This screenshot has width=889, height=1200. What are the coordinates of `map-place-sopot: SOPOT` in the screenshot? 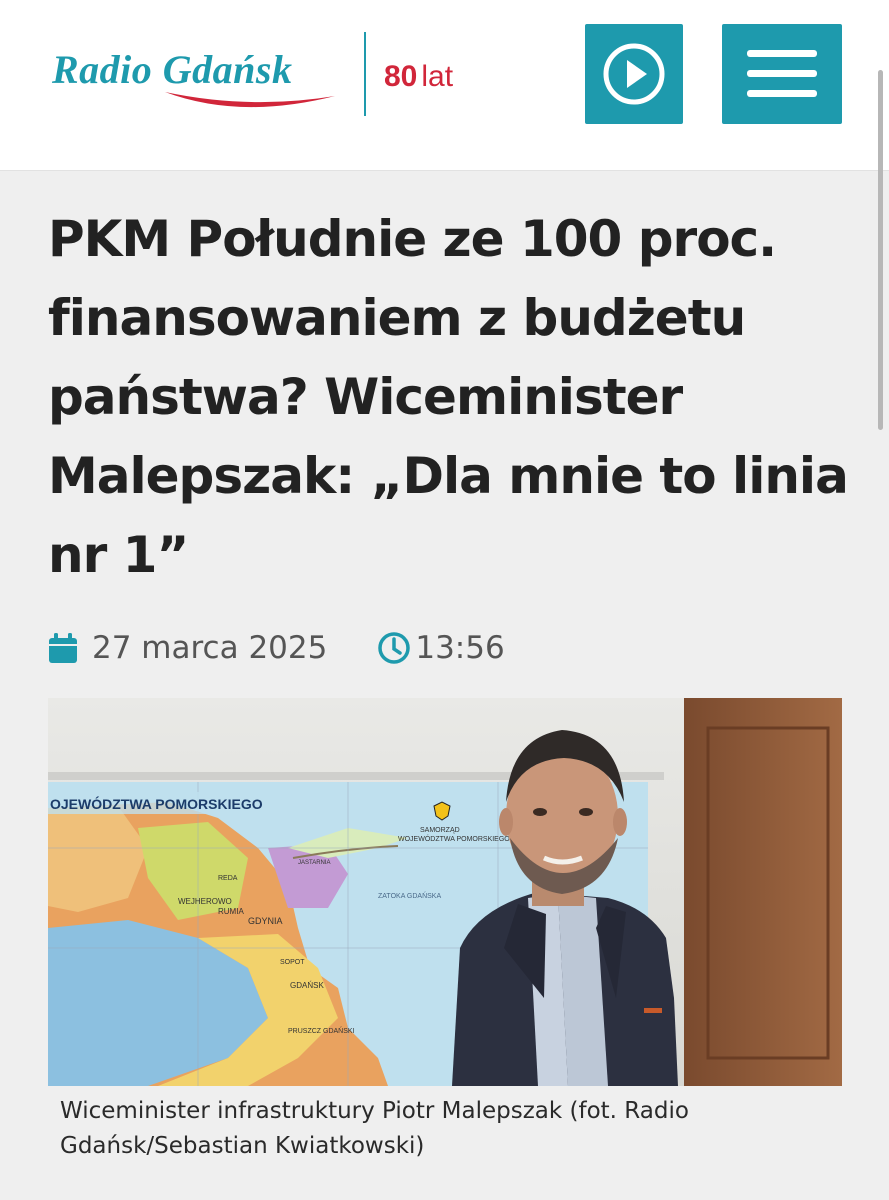 It's located at (292, 962).